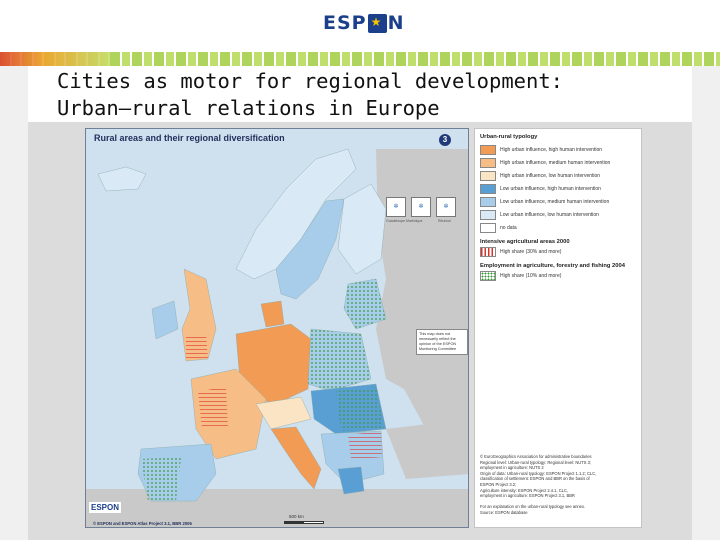 This screenshot has width=720, height=540. I want to click on left-margin, so click(14, 303).